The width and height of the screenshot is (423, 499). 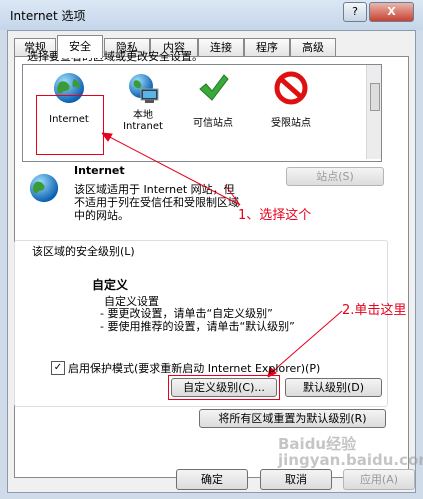 What do you see at coordinates (44, 188) in the screenshot?
I see `globe-icon` at bounding box center [44, 188].